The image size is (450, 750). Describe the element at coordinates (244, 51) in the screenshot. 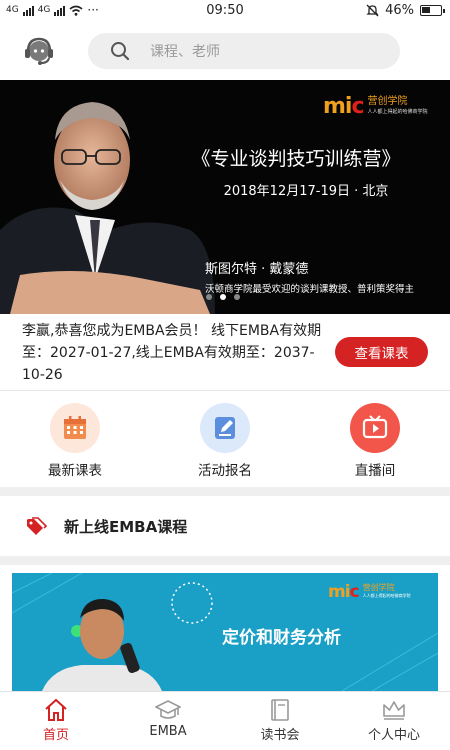

I see `search-bar: 课程、老师` at that location.